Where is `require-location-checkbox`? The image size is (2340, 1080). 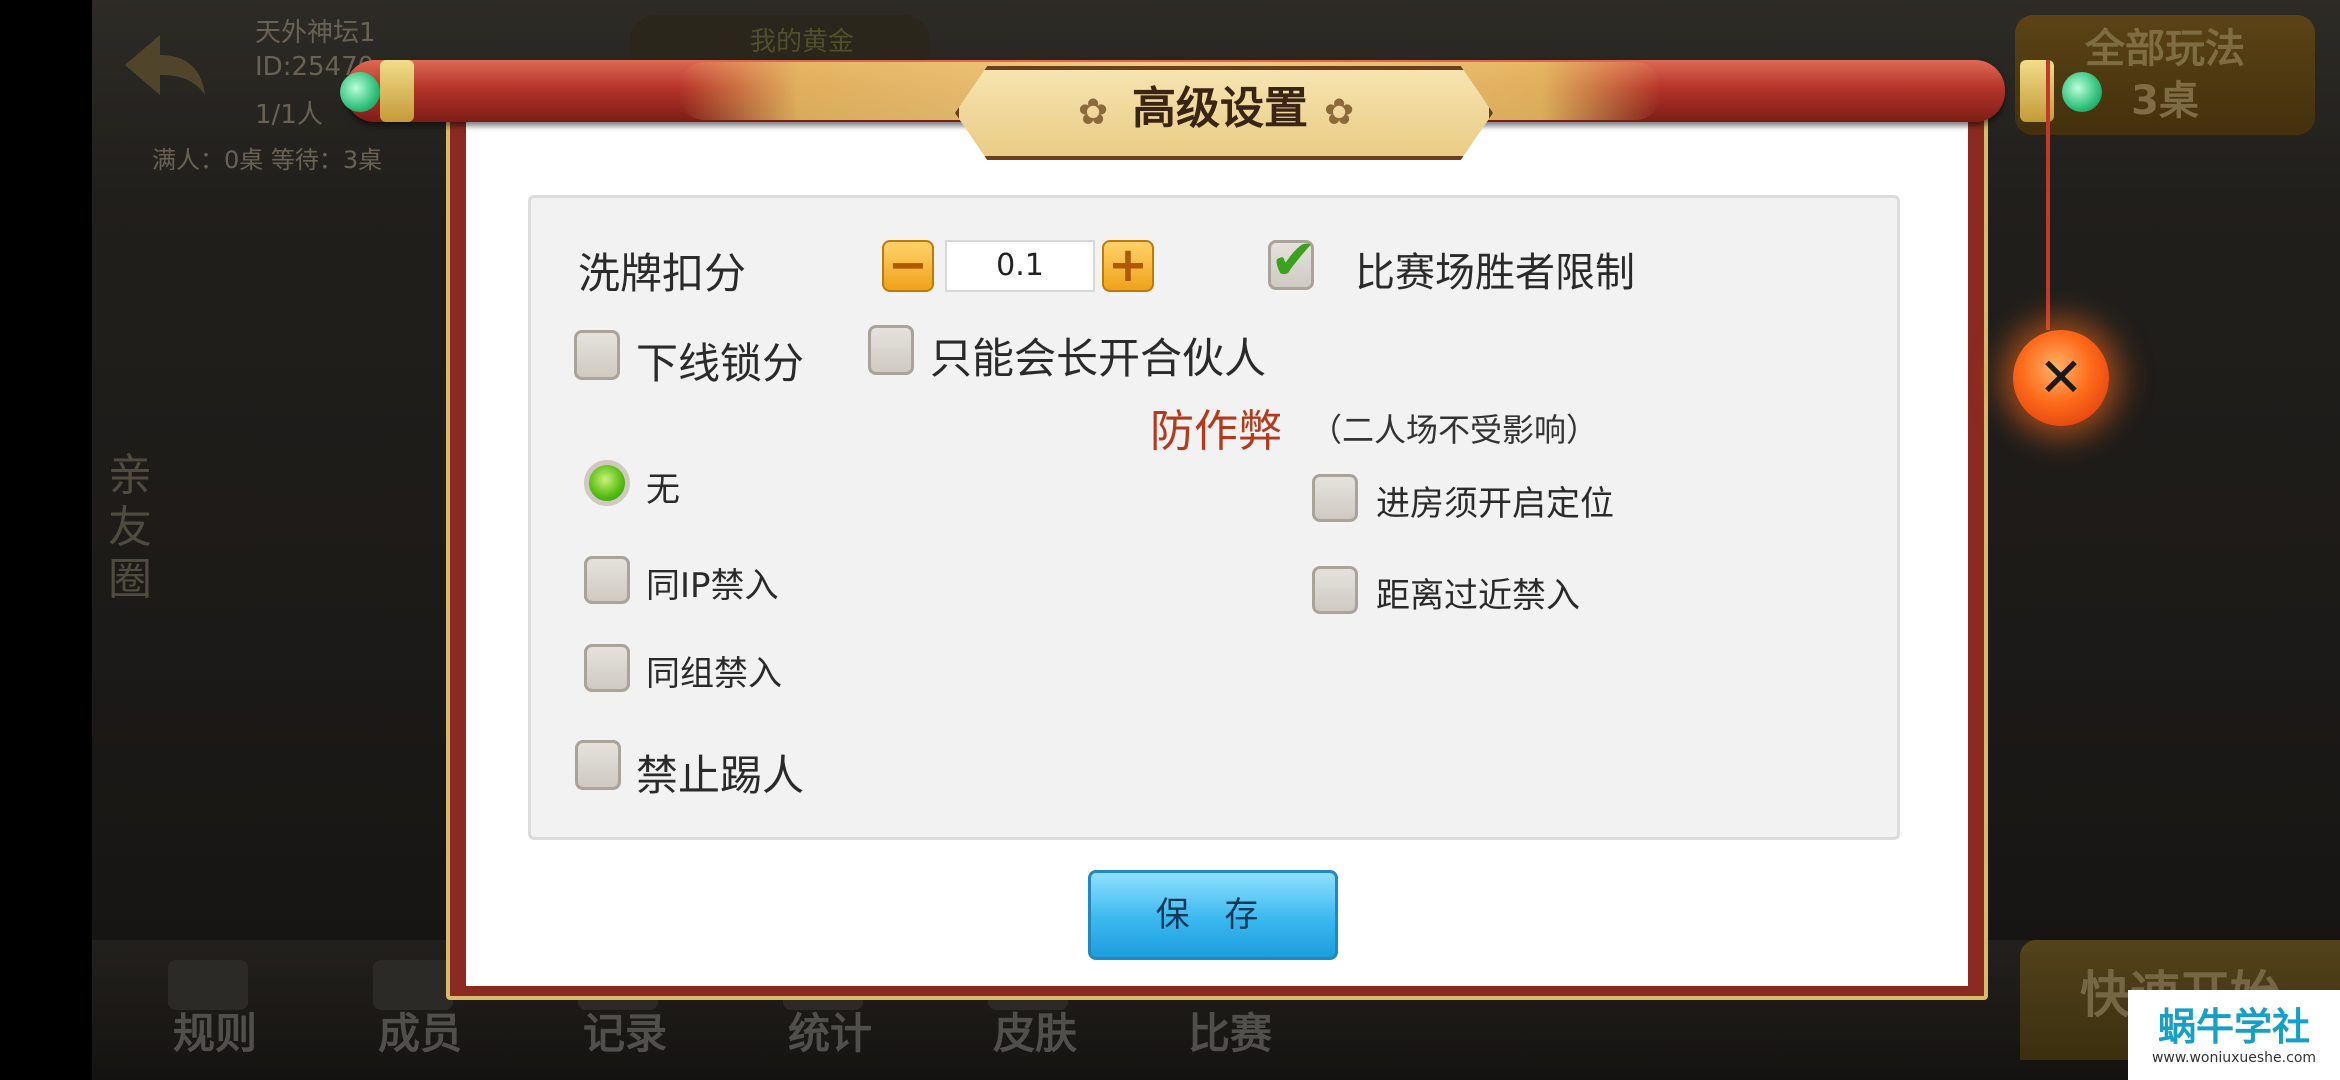
require-location-checkbox is located at coordinates (1335, 498).